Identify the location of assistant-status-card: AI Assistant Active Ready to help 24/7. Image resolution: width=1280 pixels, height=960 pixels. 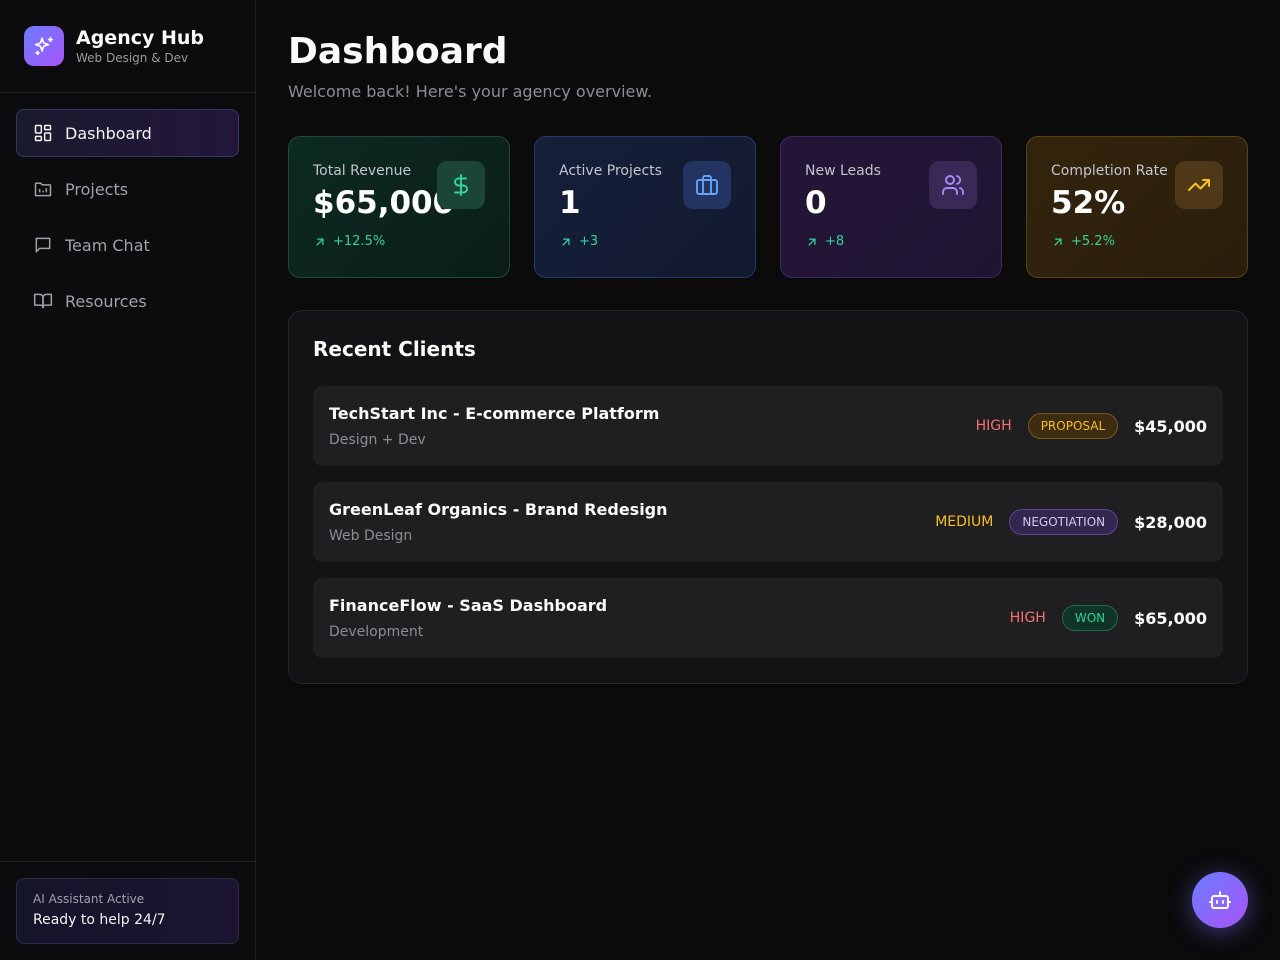
(127, 911).